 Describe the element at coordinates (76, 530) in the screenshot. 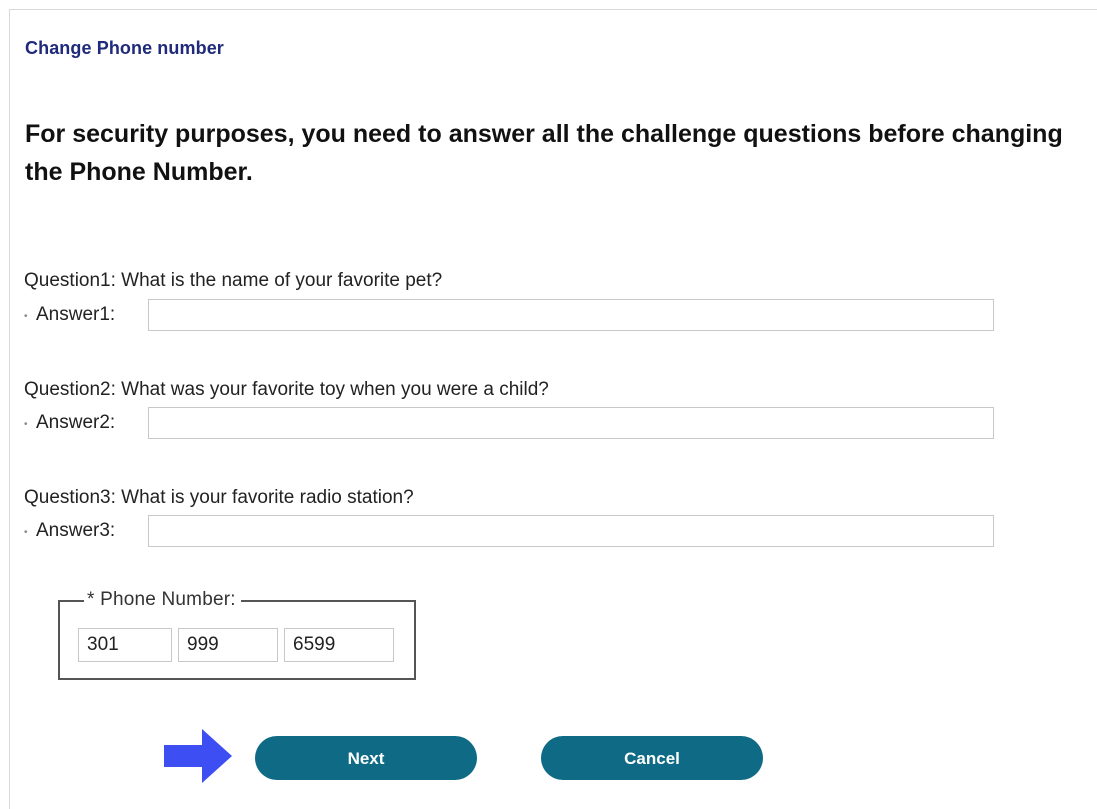

I see `answer-3-label: Answer3:` at that location.